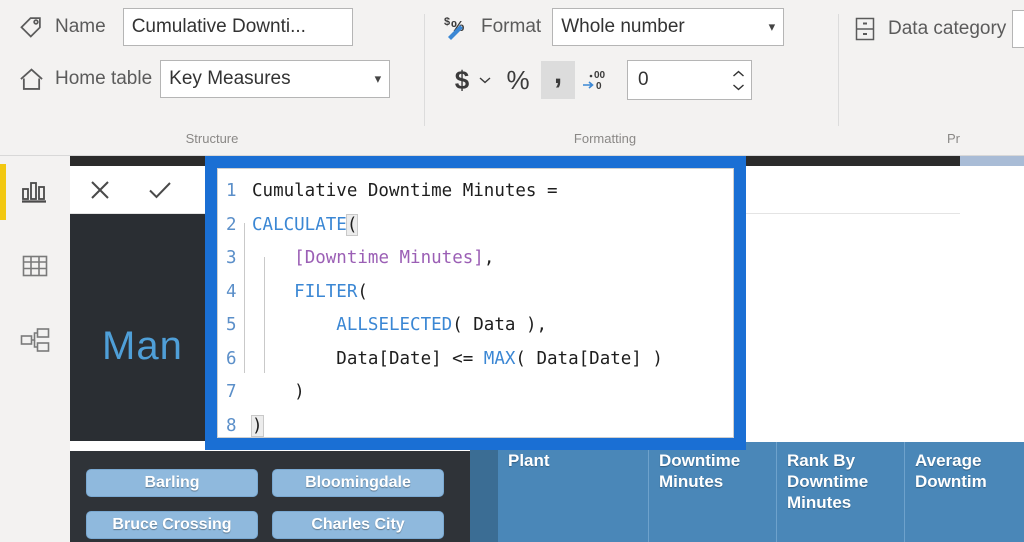 The image size is (1024, 542). What do you see at coordinates (80, 26) in the screenshot?
I see `name-label: Name` at bounding box center [80, 26].